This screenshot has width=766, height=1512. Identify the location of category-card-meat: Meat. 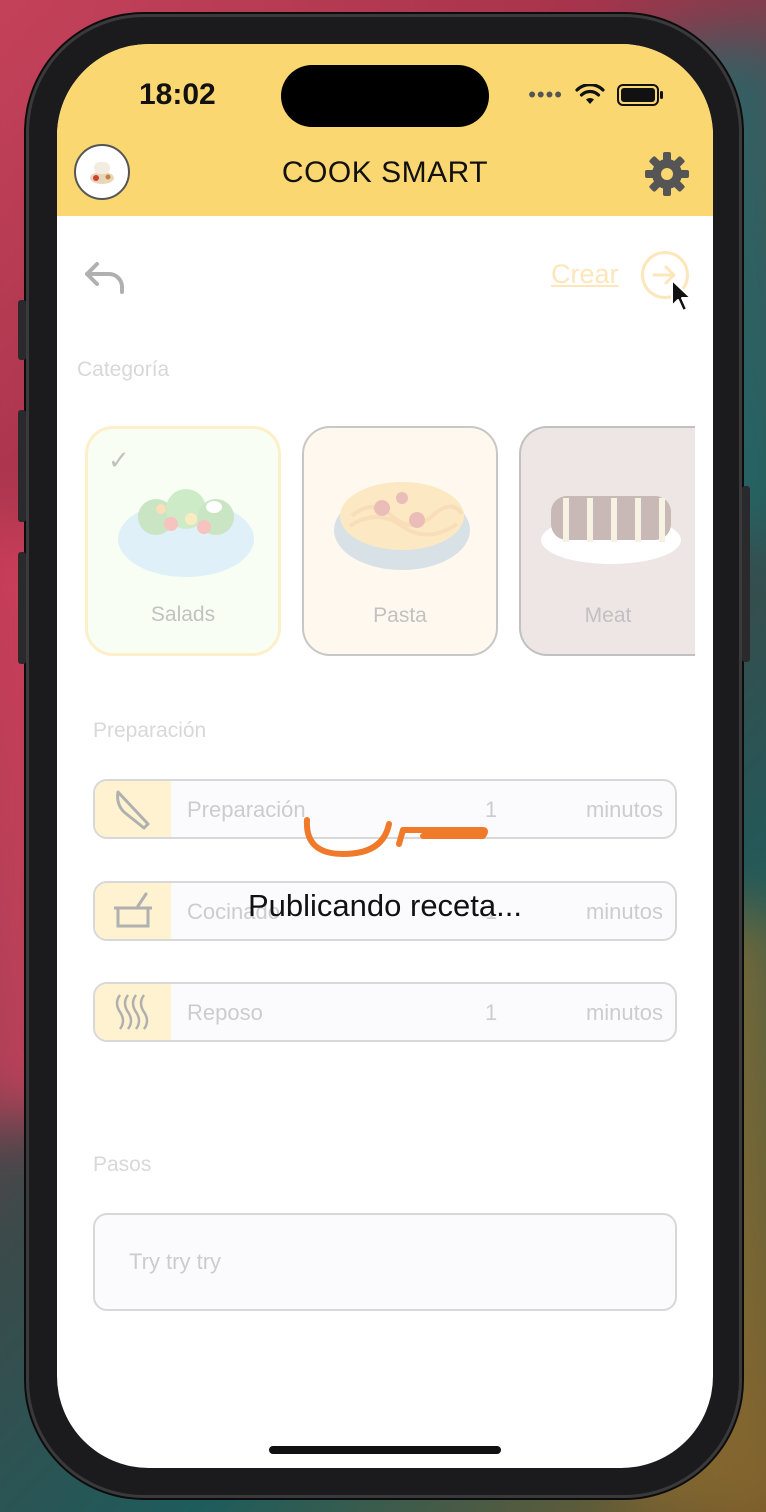
(607, 541).